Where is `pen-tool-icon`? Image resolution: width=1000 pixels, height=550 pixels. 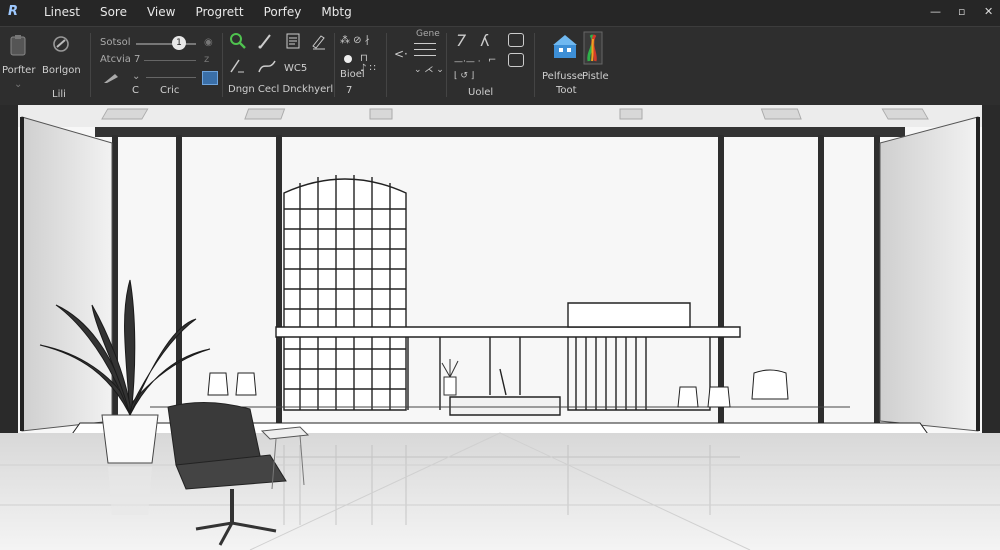
pen-tool-icon is located at coordinates (111, 78).